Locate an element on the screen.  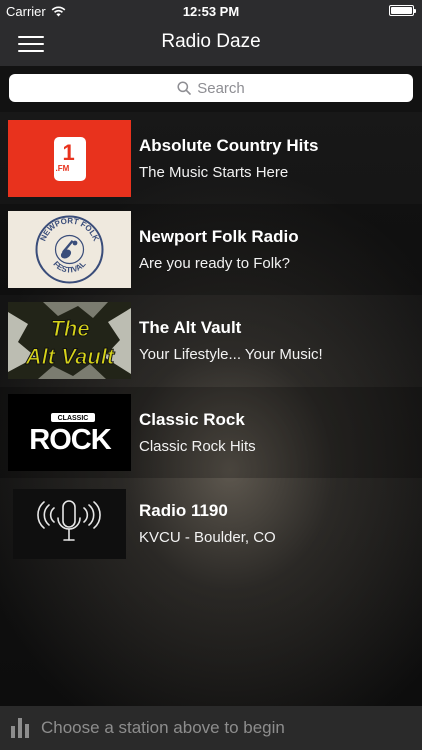
status-bar: Carrier 12:53 PM is located at coordinates (211, 11).